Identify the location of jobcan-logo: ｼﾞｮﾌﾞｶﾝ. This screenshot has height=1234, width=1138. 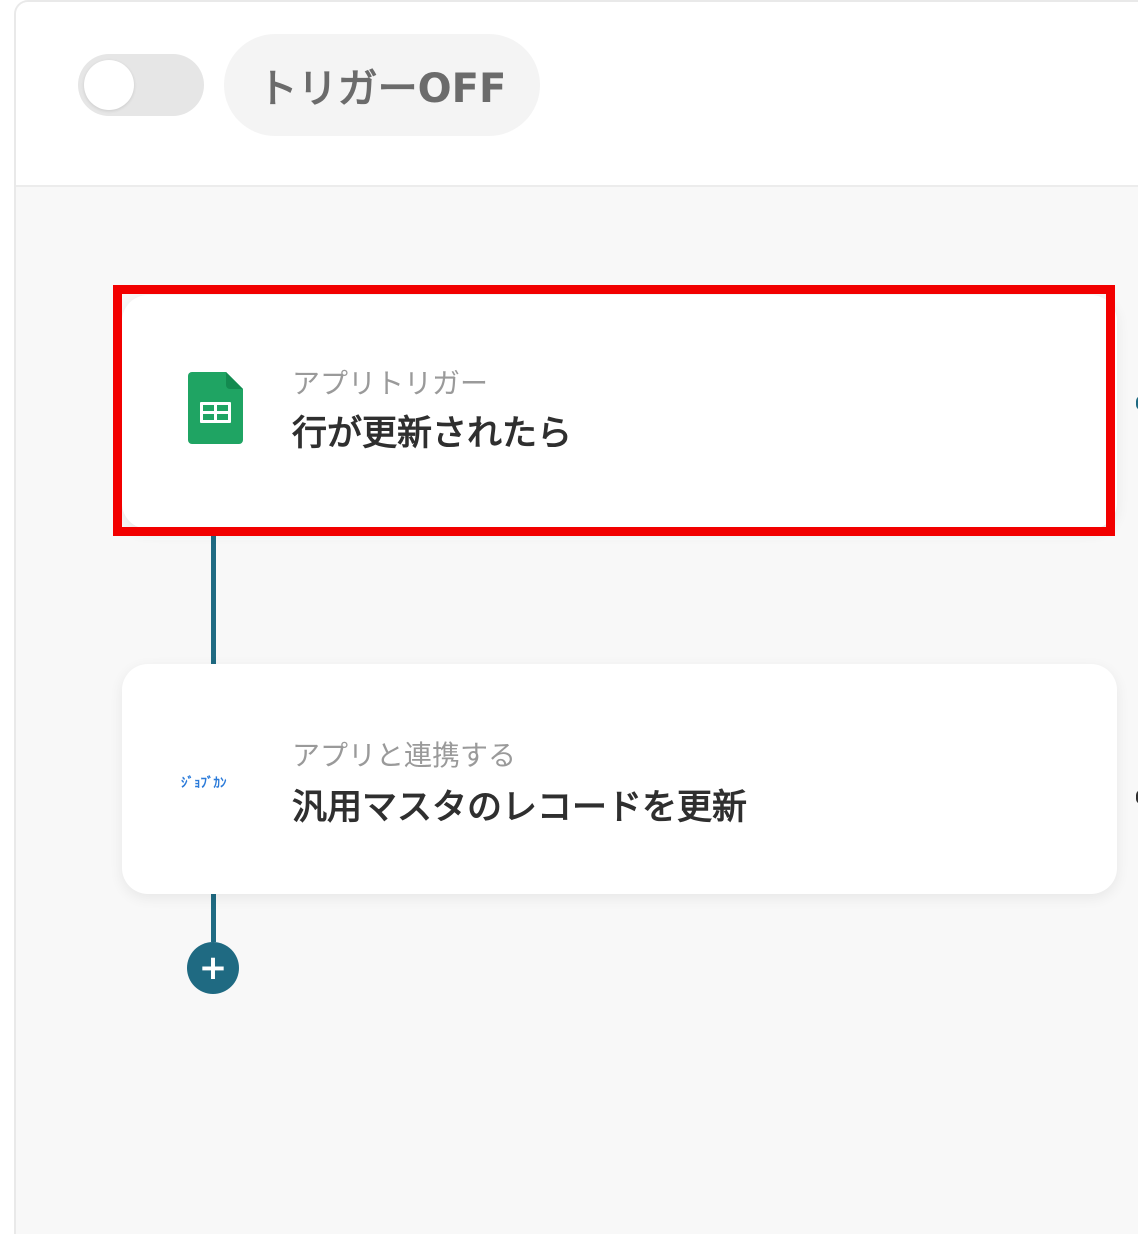
(204, 783).